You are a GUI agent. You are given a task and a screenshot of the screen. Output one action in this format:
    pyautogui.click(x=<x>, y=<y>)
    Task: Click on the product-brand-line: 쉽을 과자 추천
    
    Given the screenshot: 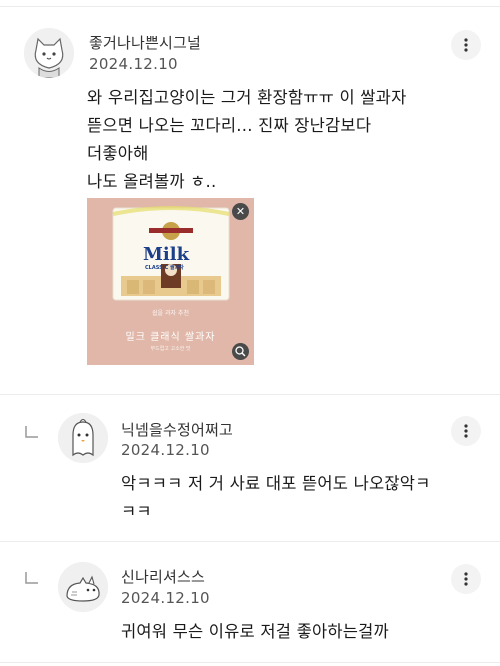 What is the action you would take?
    pyautogui.click(x=170, y=313)
    